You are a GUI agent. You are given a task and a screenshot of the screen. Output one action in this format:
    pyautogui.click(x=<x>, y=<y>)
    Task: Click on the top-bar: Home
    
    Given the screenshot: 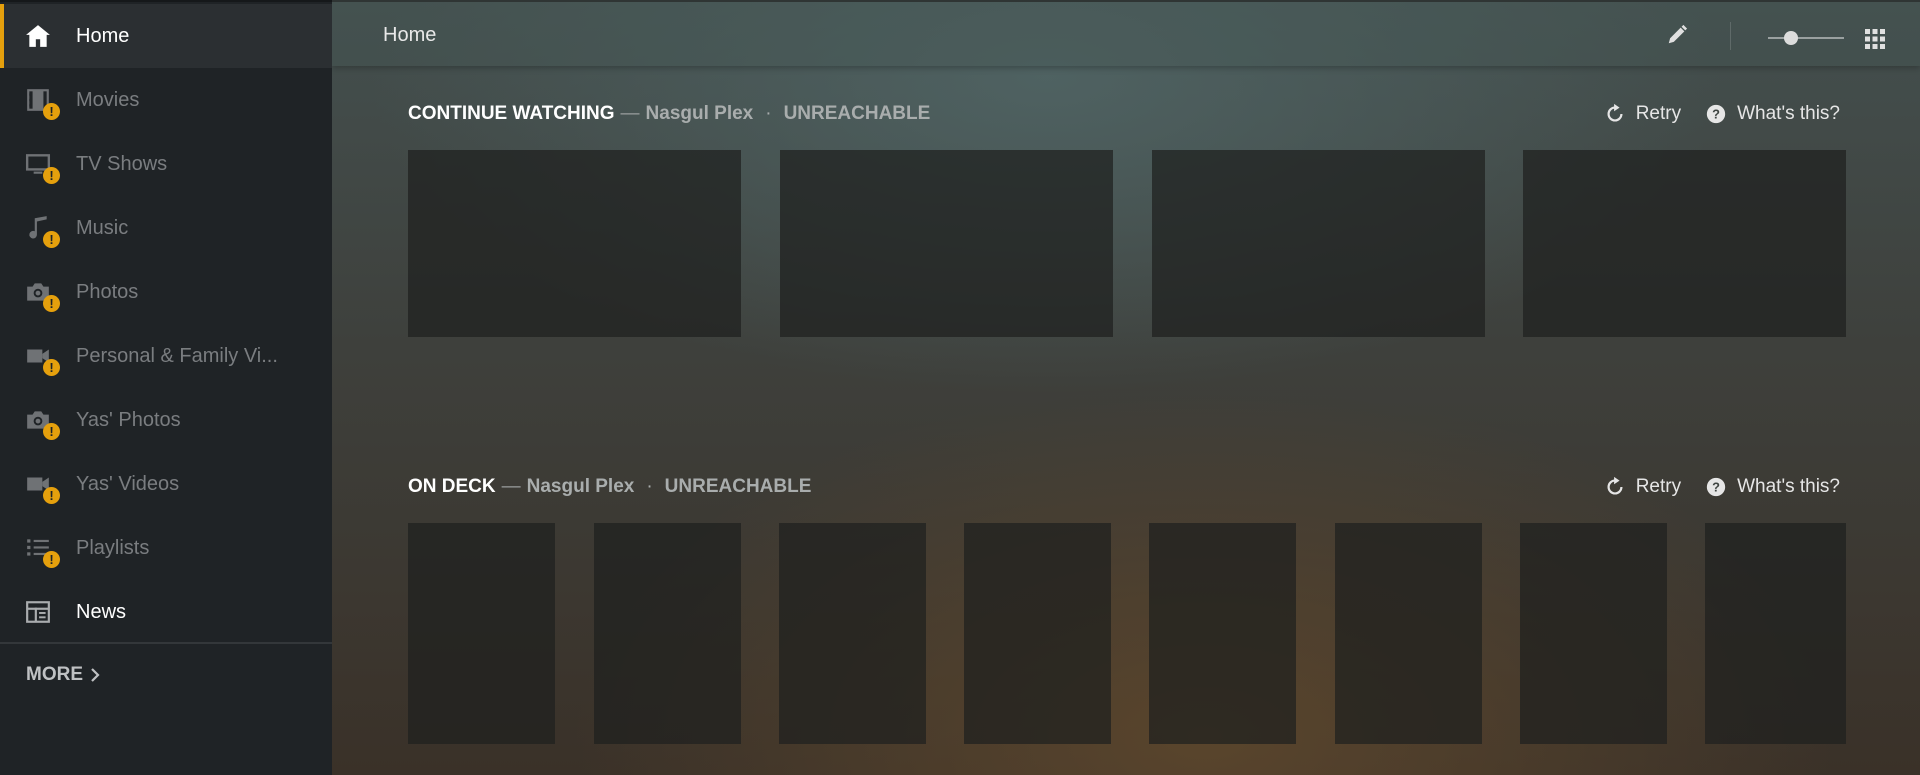 What is the action you would take?
    pyautogui.click(x=1126, y=33)
    